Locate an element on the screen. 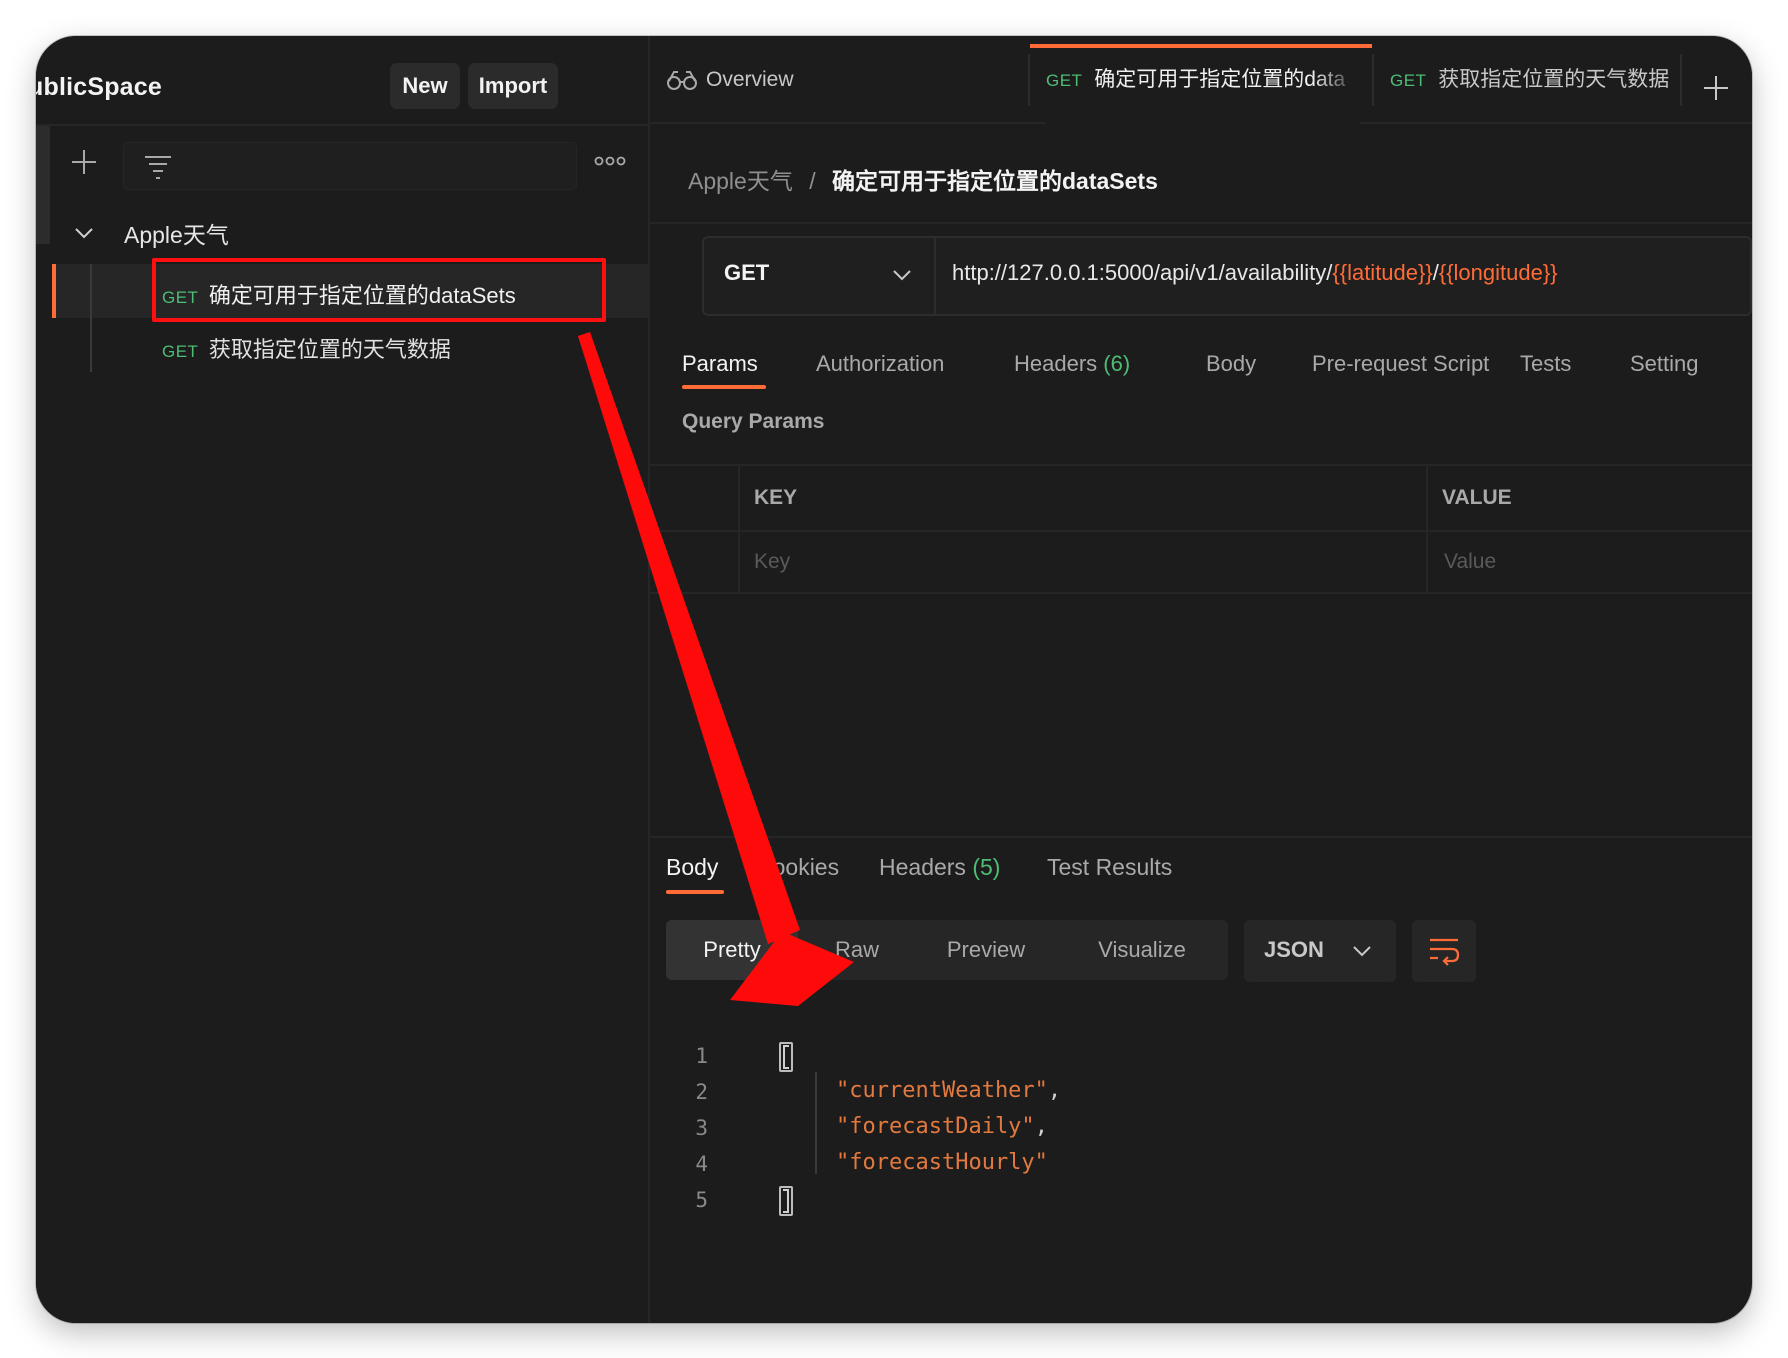 The height and width of the screenshot is (1358, 1788). annotation-arrow is located at coordinates (716, 669).